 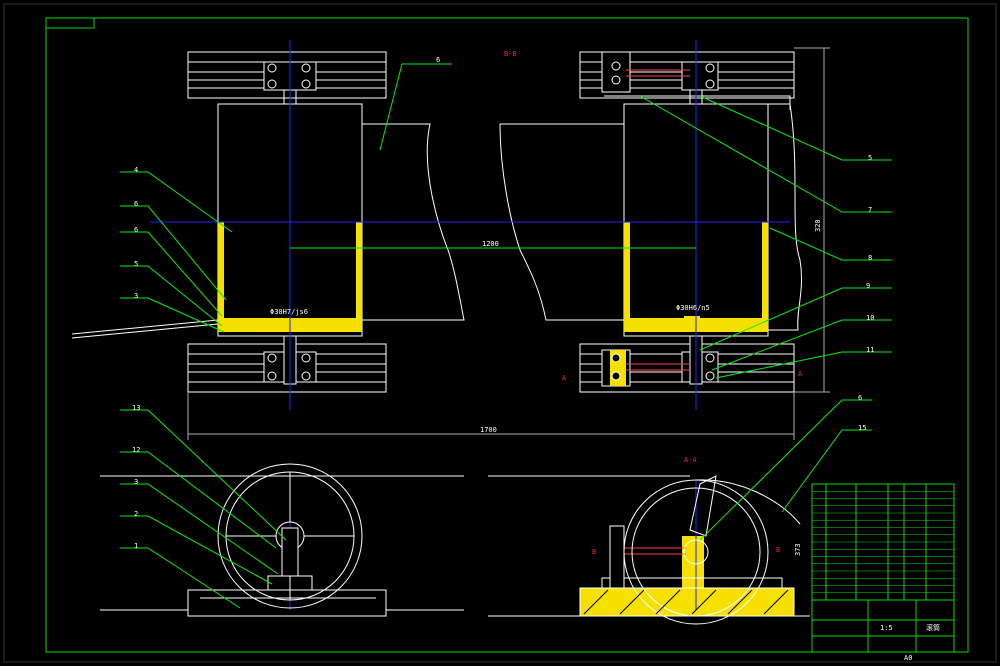 What do you see at coordinates (812, 220) in the screenshot?
I see `dimension-height-right` at bounding box center [812, 220].